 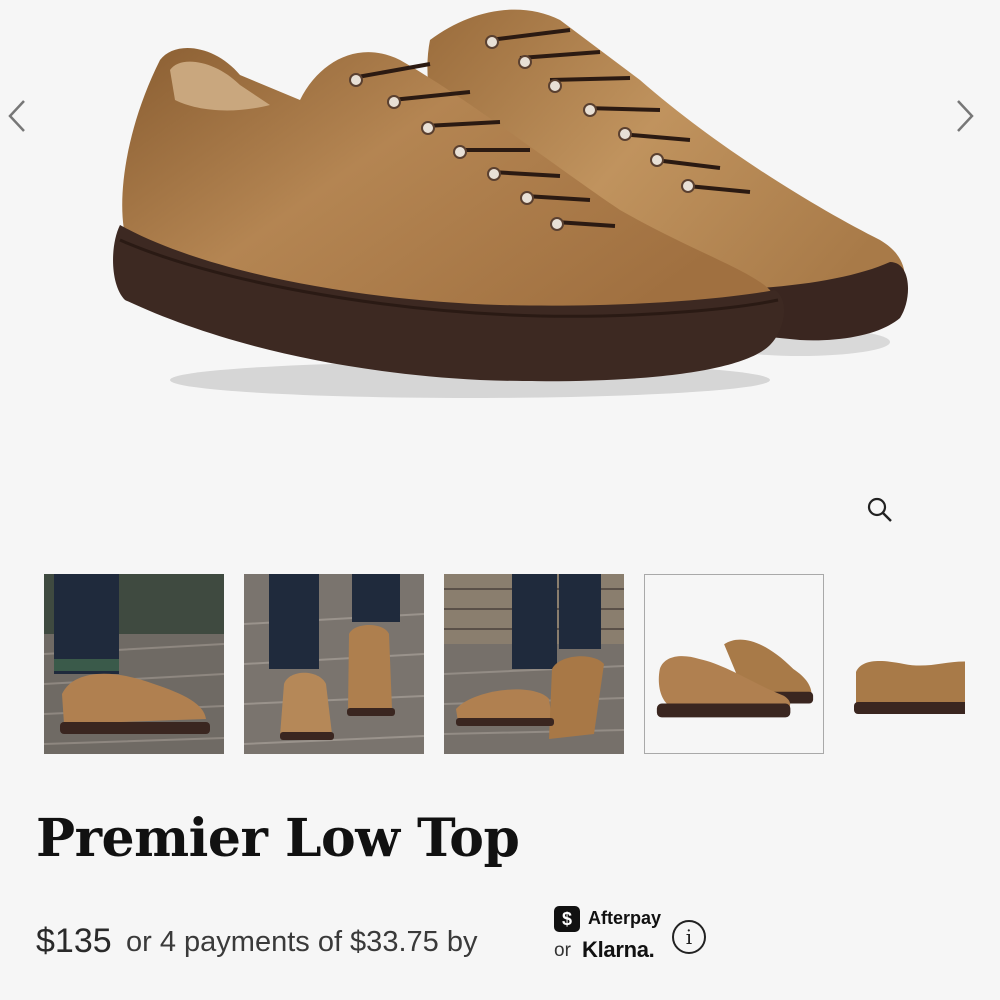 I want to click on thumbnail-lifestyle-front-view, so click(x=334, y=664).